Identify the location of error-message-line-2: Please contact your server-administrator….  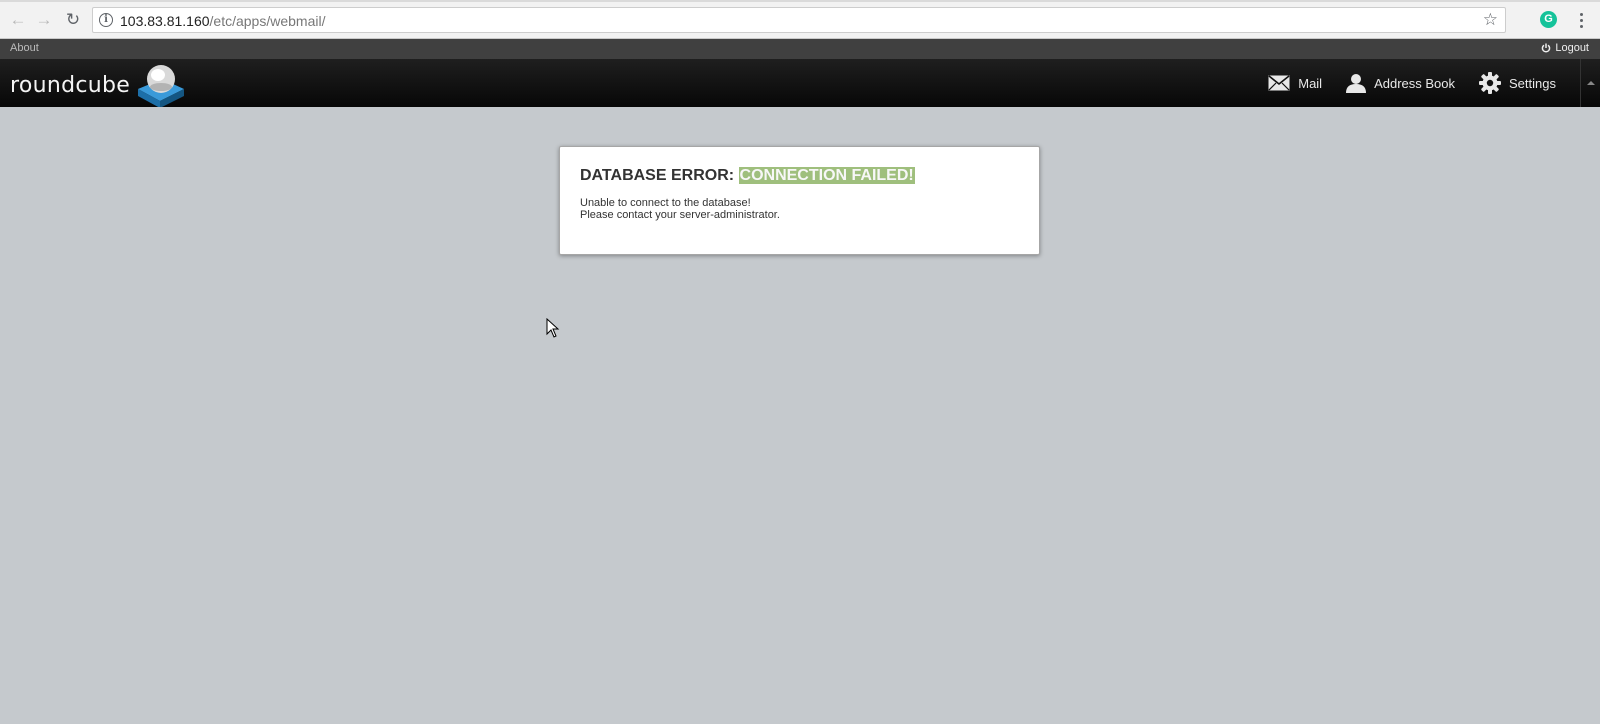
(680, 215).